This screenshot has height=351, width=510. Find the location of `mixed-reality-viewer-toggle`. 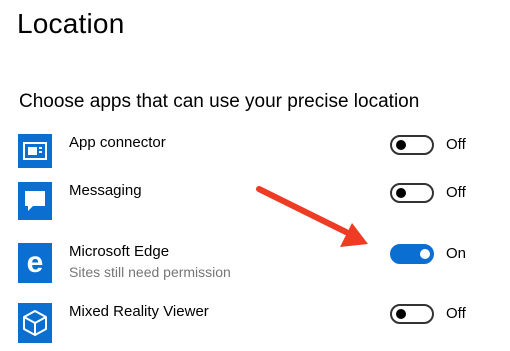

mixed-reality-viewer-toggle is located at coordinates (412, 314).